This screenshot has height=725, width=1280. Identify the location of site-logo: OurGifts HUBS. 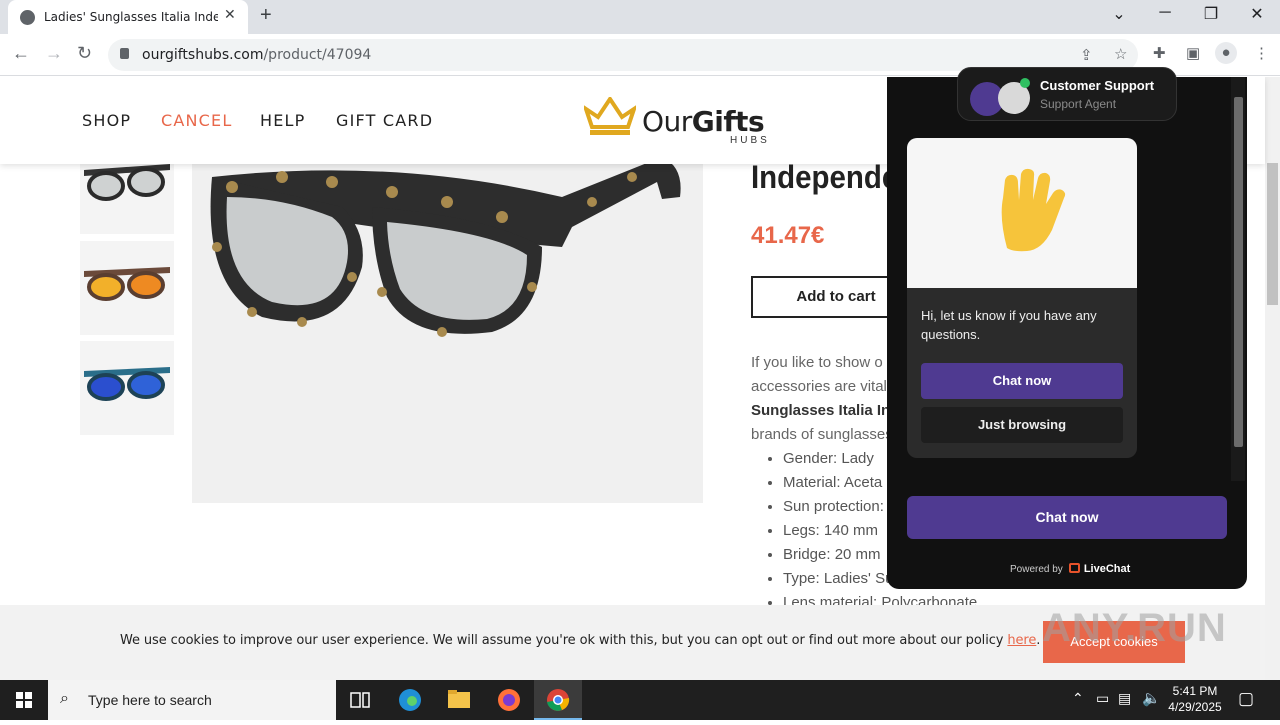
(684, 121).